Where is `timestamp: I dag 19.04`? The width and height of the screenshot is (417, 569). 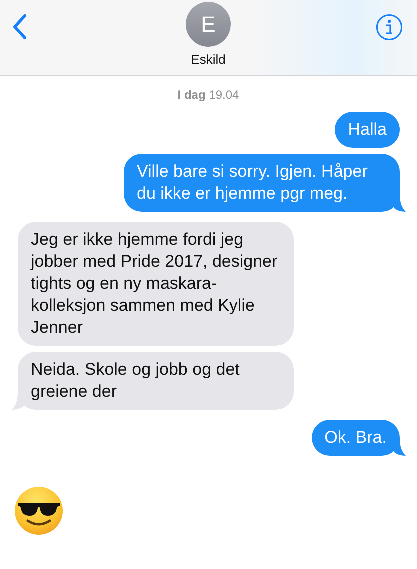 timestamp: I dag 19.04 is located at coordinates (208, 95).